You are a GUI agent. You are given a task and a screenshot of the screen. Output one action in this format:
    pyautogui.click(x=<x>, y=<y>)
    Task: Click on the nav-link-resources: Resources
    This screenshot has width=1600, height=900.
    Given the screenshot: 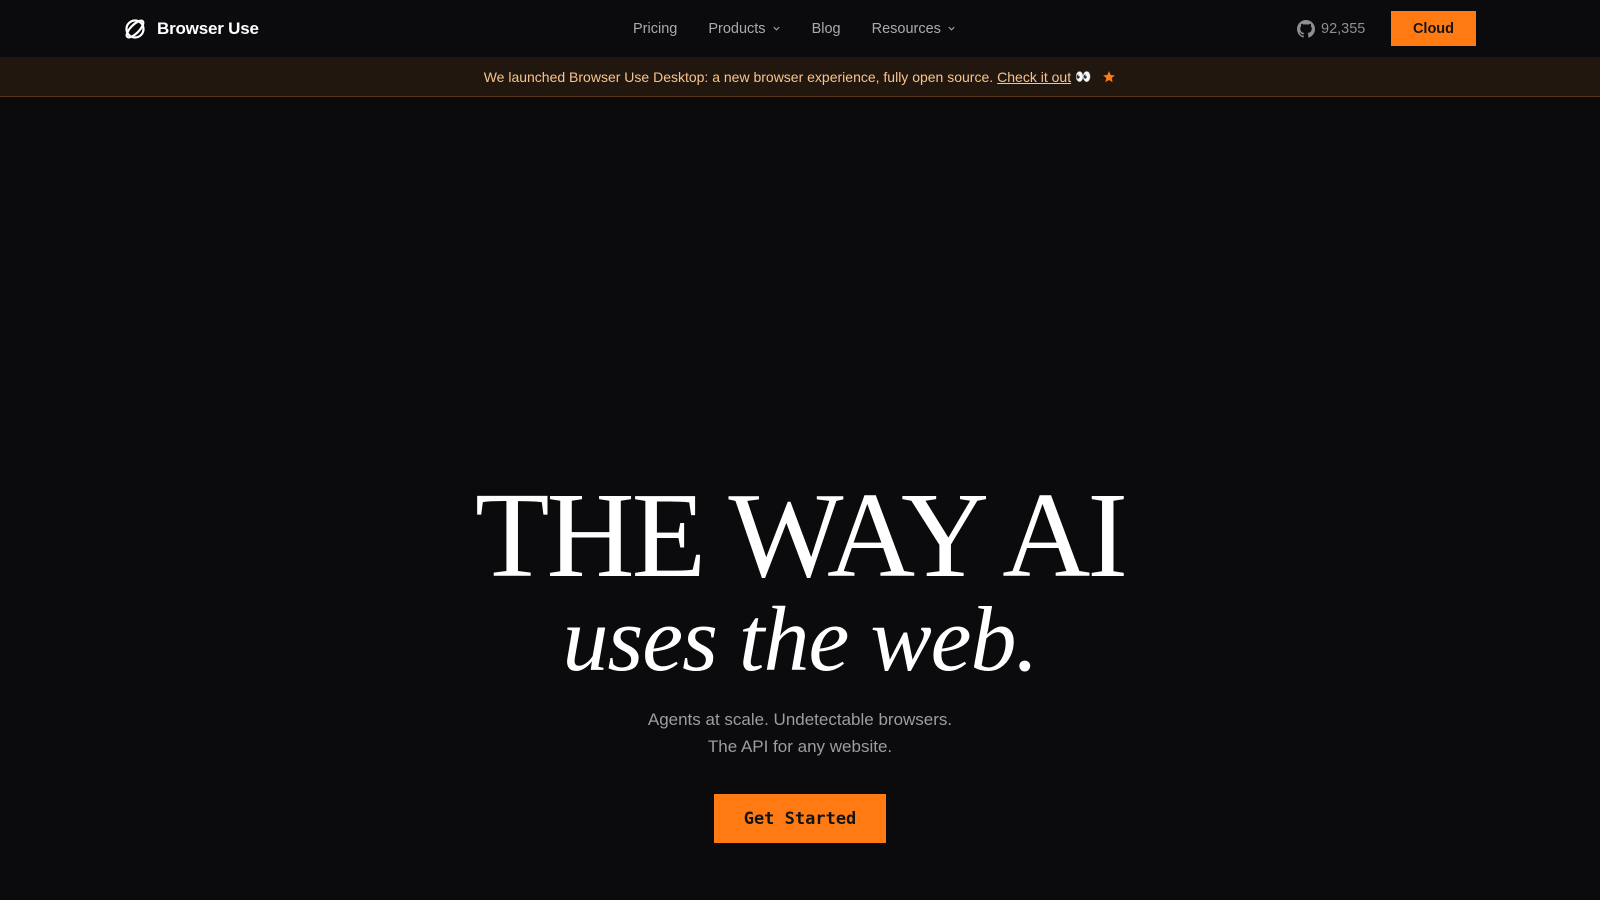 What is the action you would take?
    pyautogui.click(x=914, y=29)
    